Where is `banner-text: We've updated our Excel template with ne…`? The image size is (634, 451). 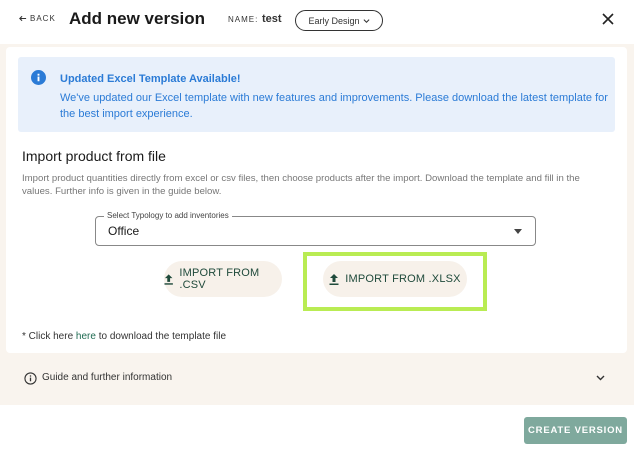 banner-text: We've updated our Excel template with ne… is located at coordinates (334, 106).